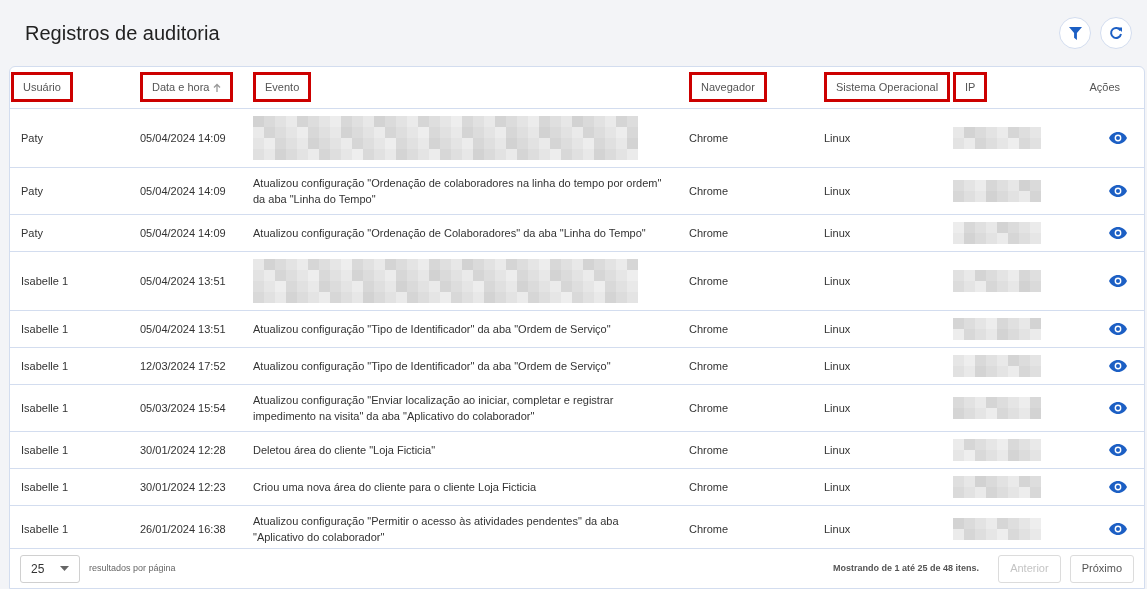  What do you see at coordinates (887, 87) in the screenshot?
I see `column-header: Sistema Operacional` at bounding box center [887, 87].